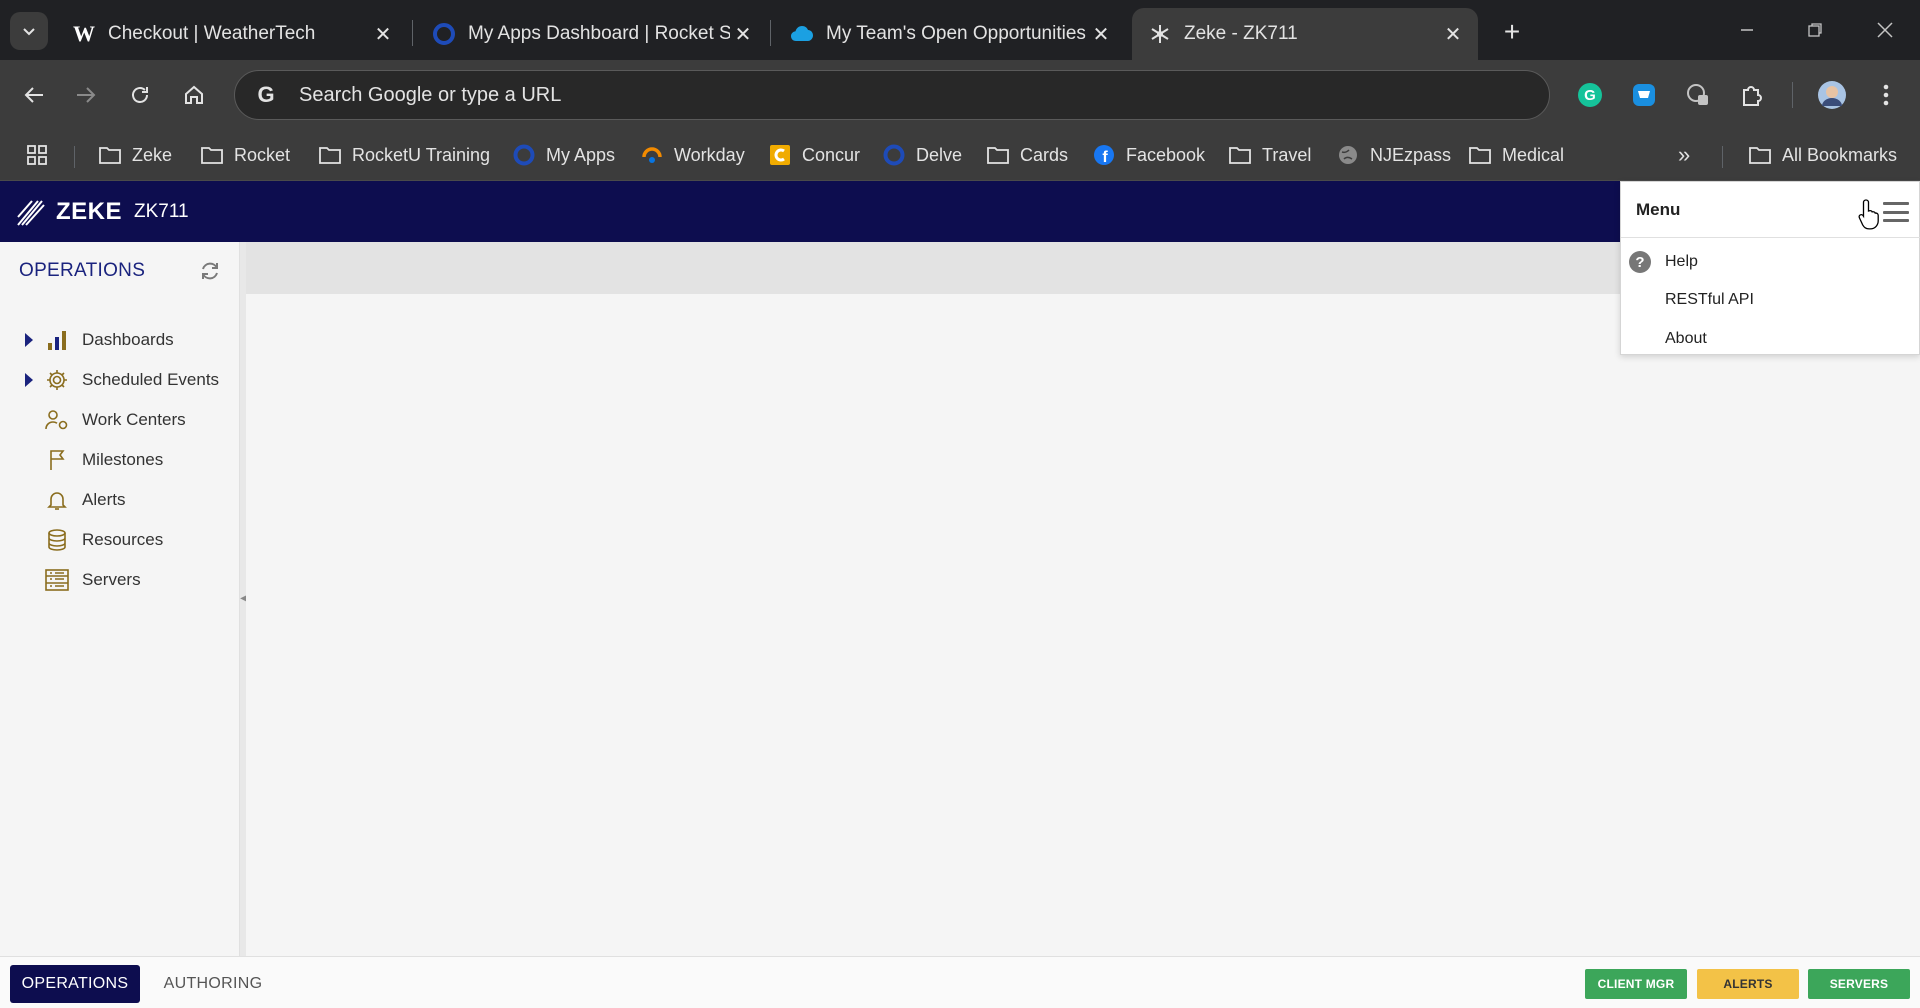 This screenshot has width=1920, height=1008. What do you see at coordinates (210, 271) in the screenshot?
I see `refresh-icon` at bounding box center [210, 271].